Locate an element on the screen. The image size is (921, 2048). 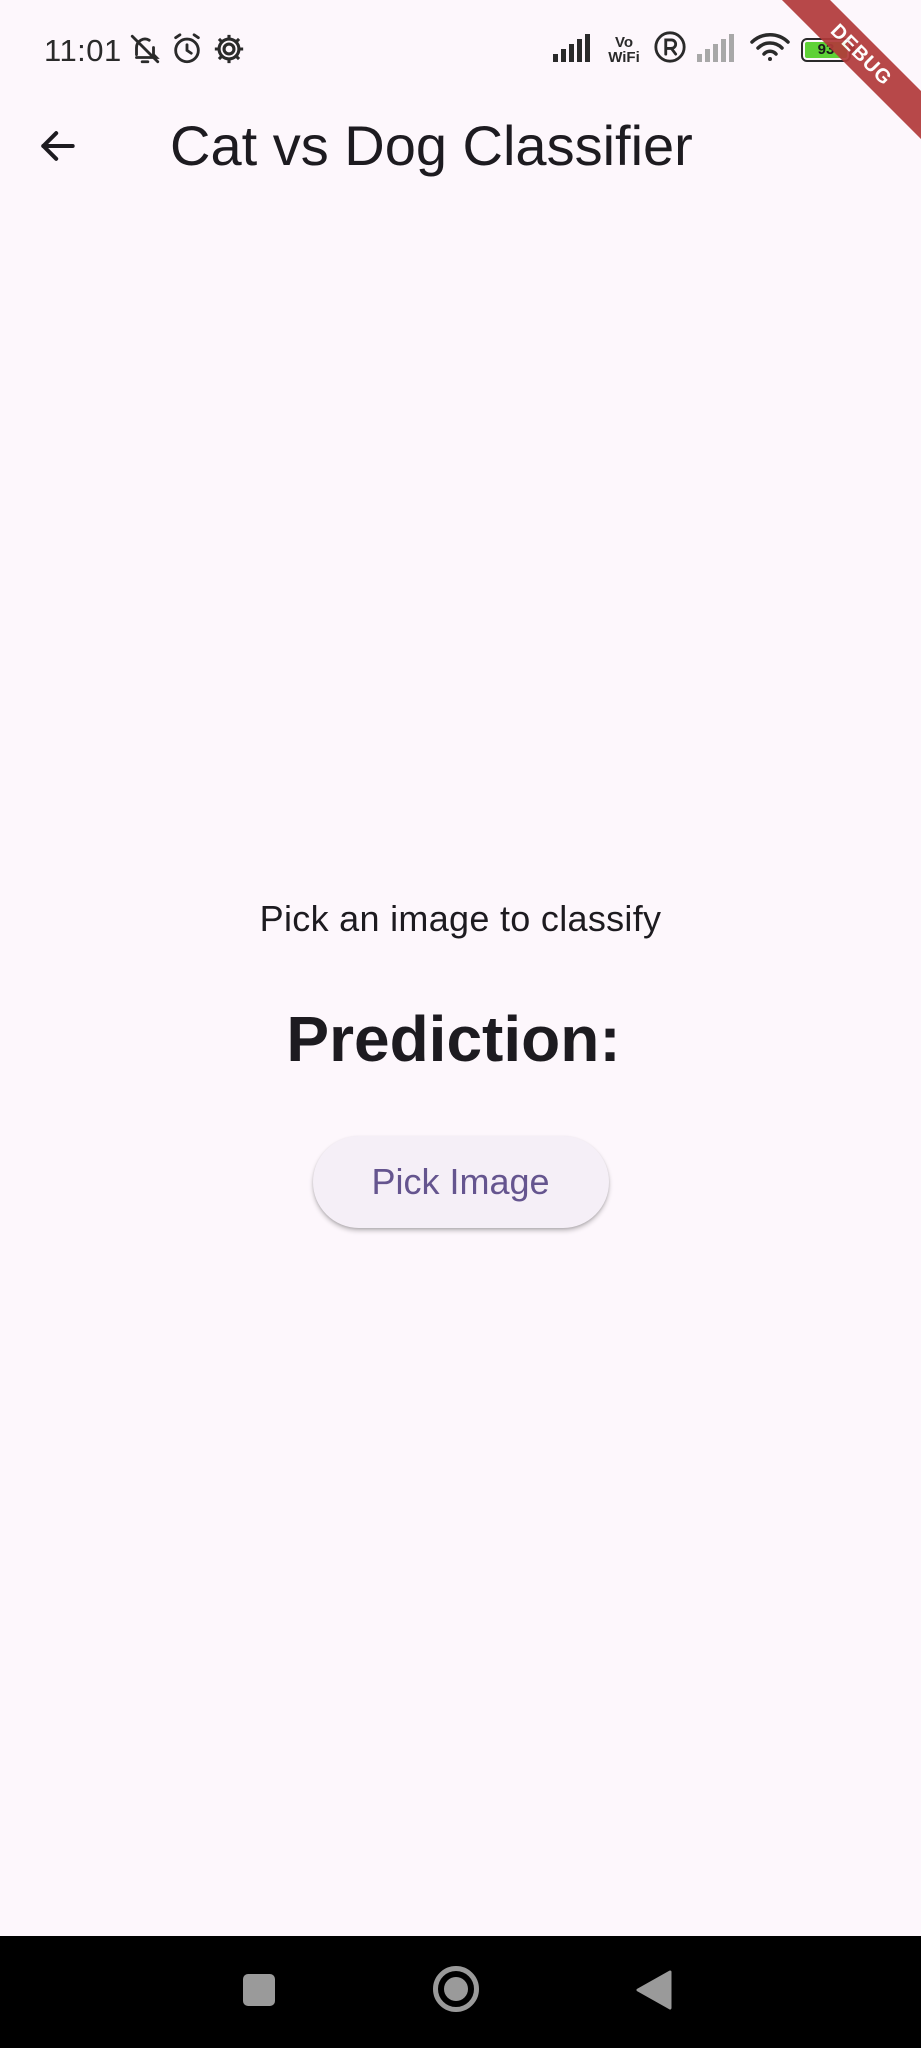
status-left-icons is located at coordinates (187, 49).